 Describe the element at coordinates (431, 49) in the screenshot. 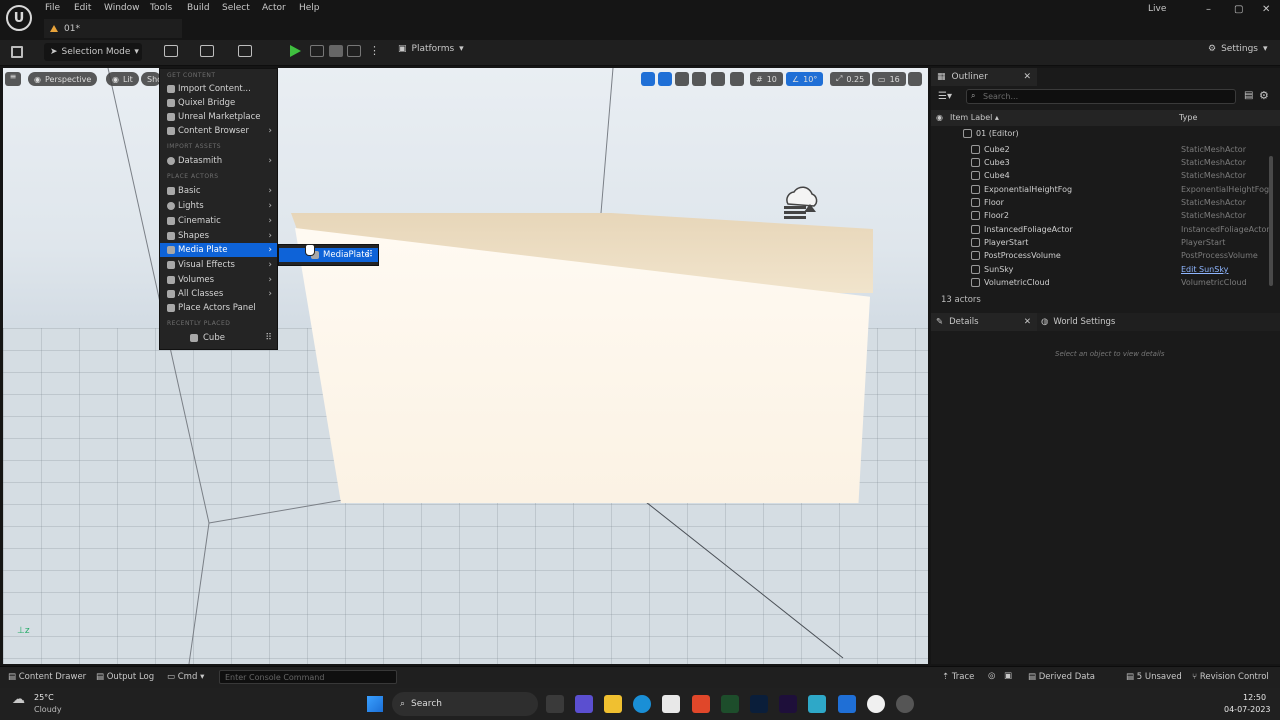

I see `platforms-dropdown: ▣ Platforms ▾` at that location.